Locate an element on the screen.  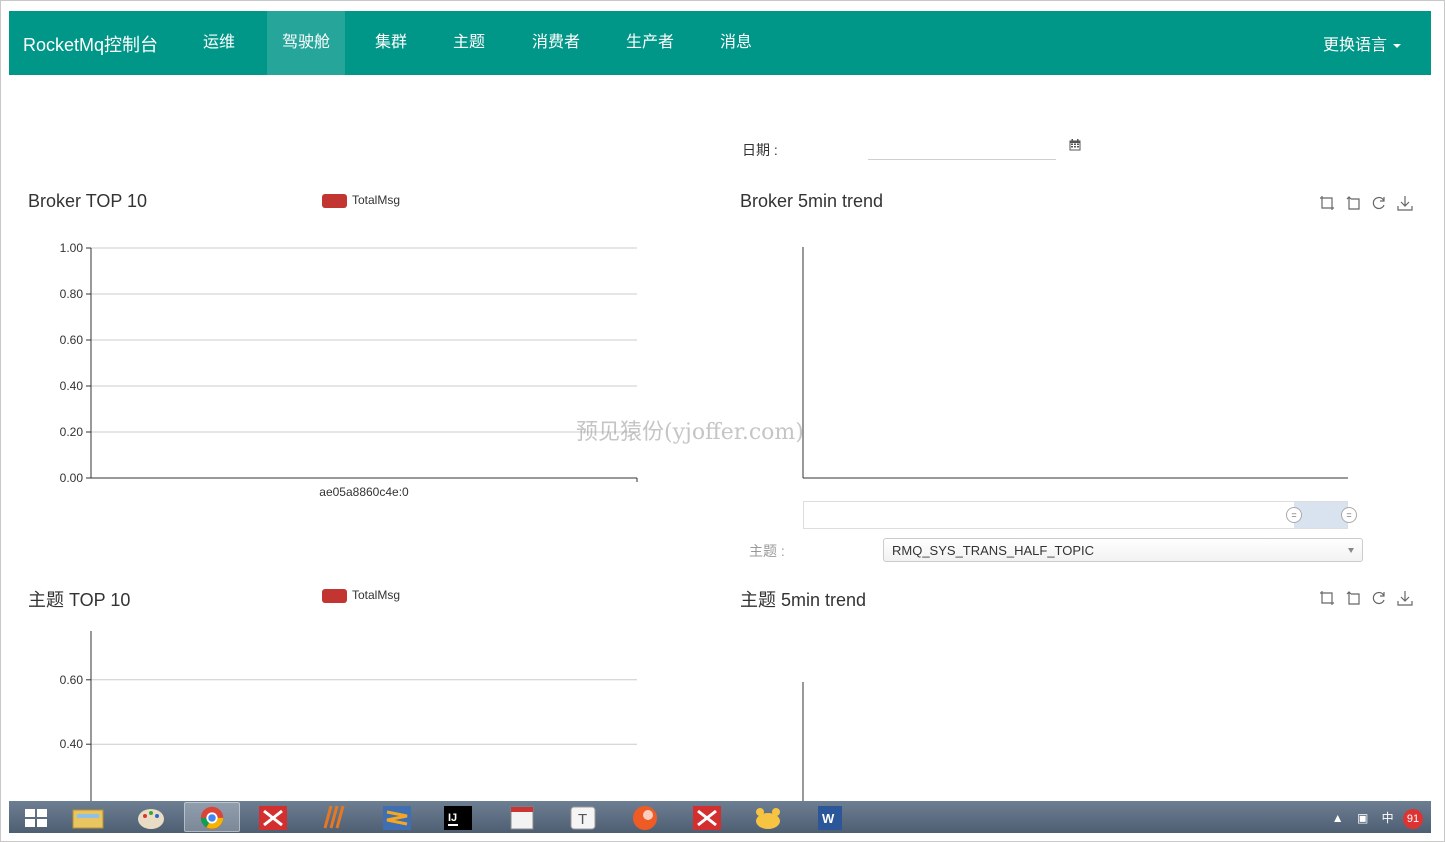
x-tick-label: ae05a8860c4e:0 is located at coordinates (364, 492).